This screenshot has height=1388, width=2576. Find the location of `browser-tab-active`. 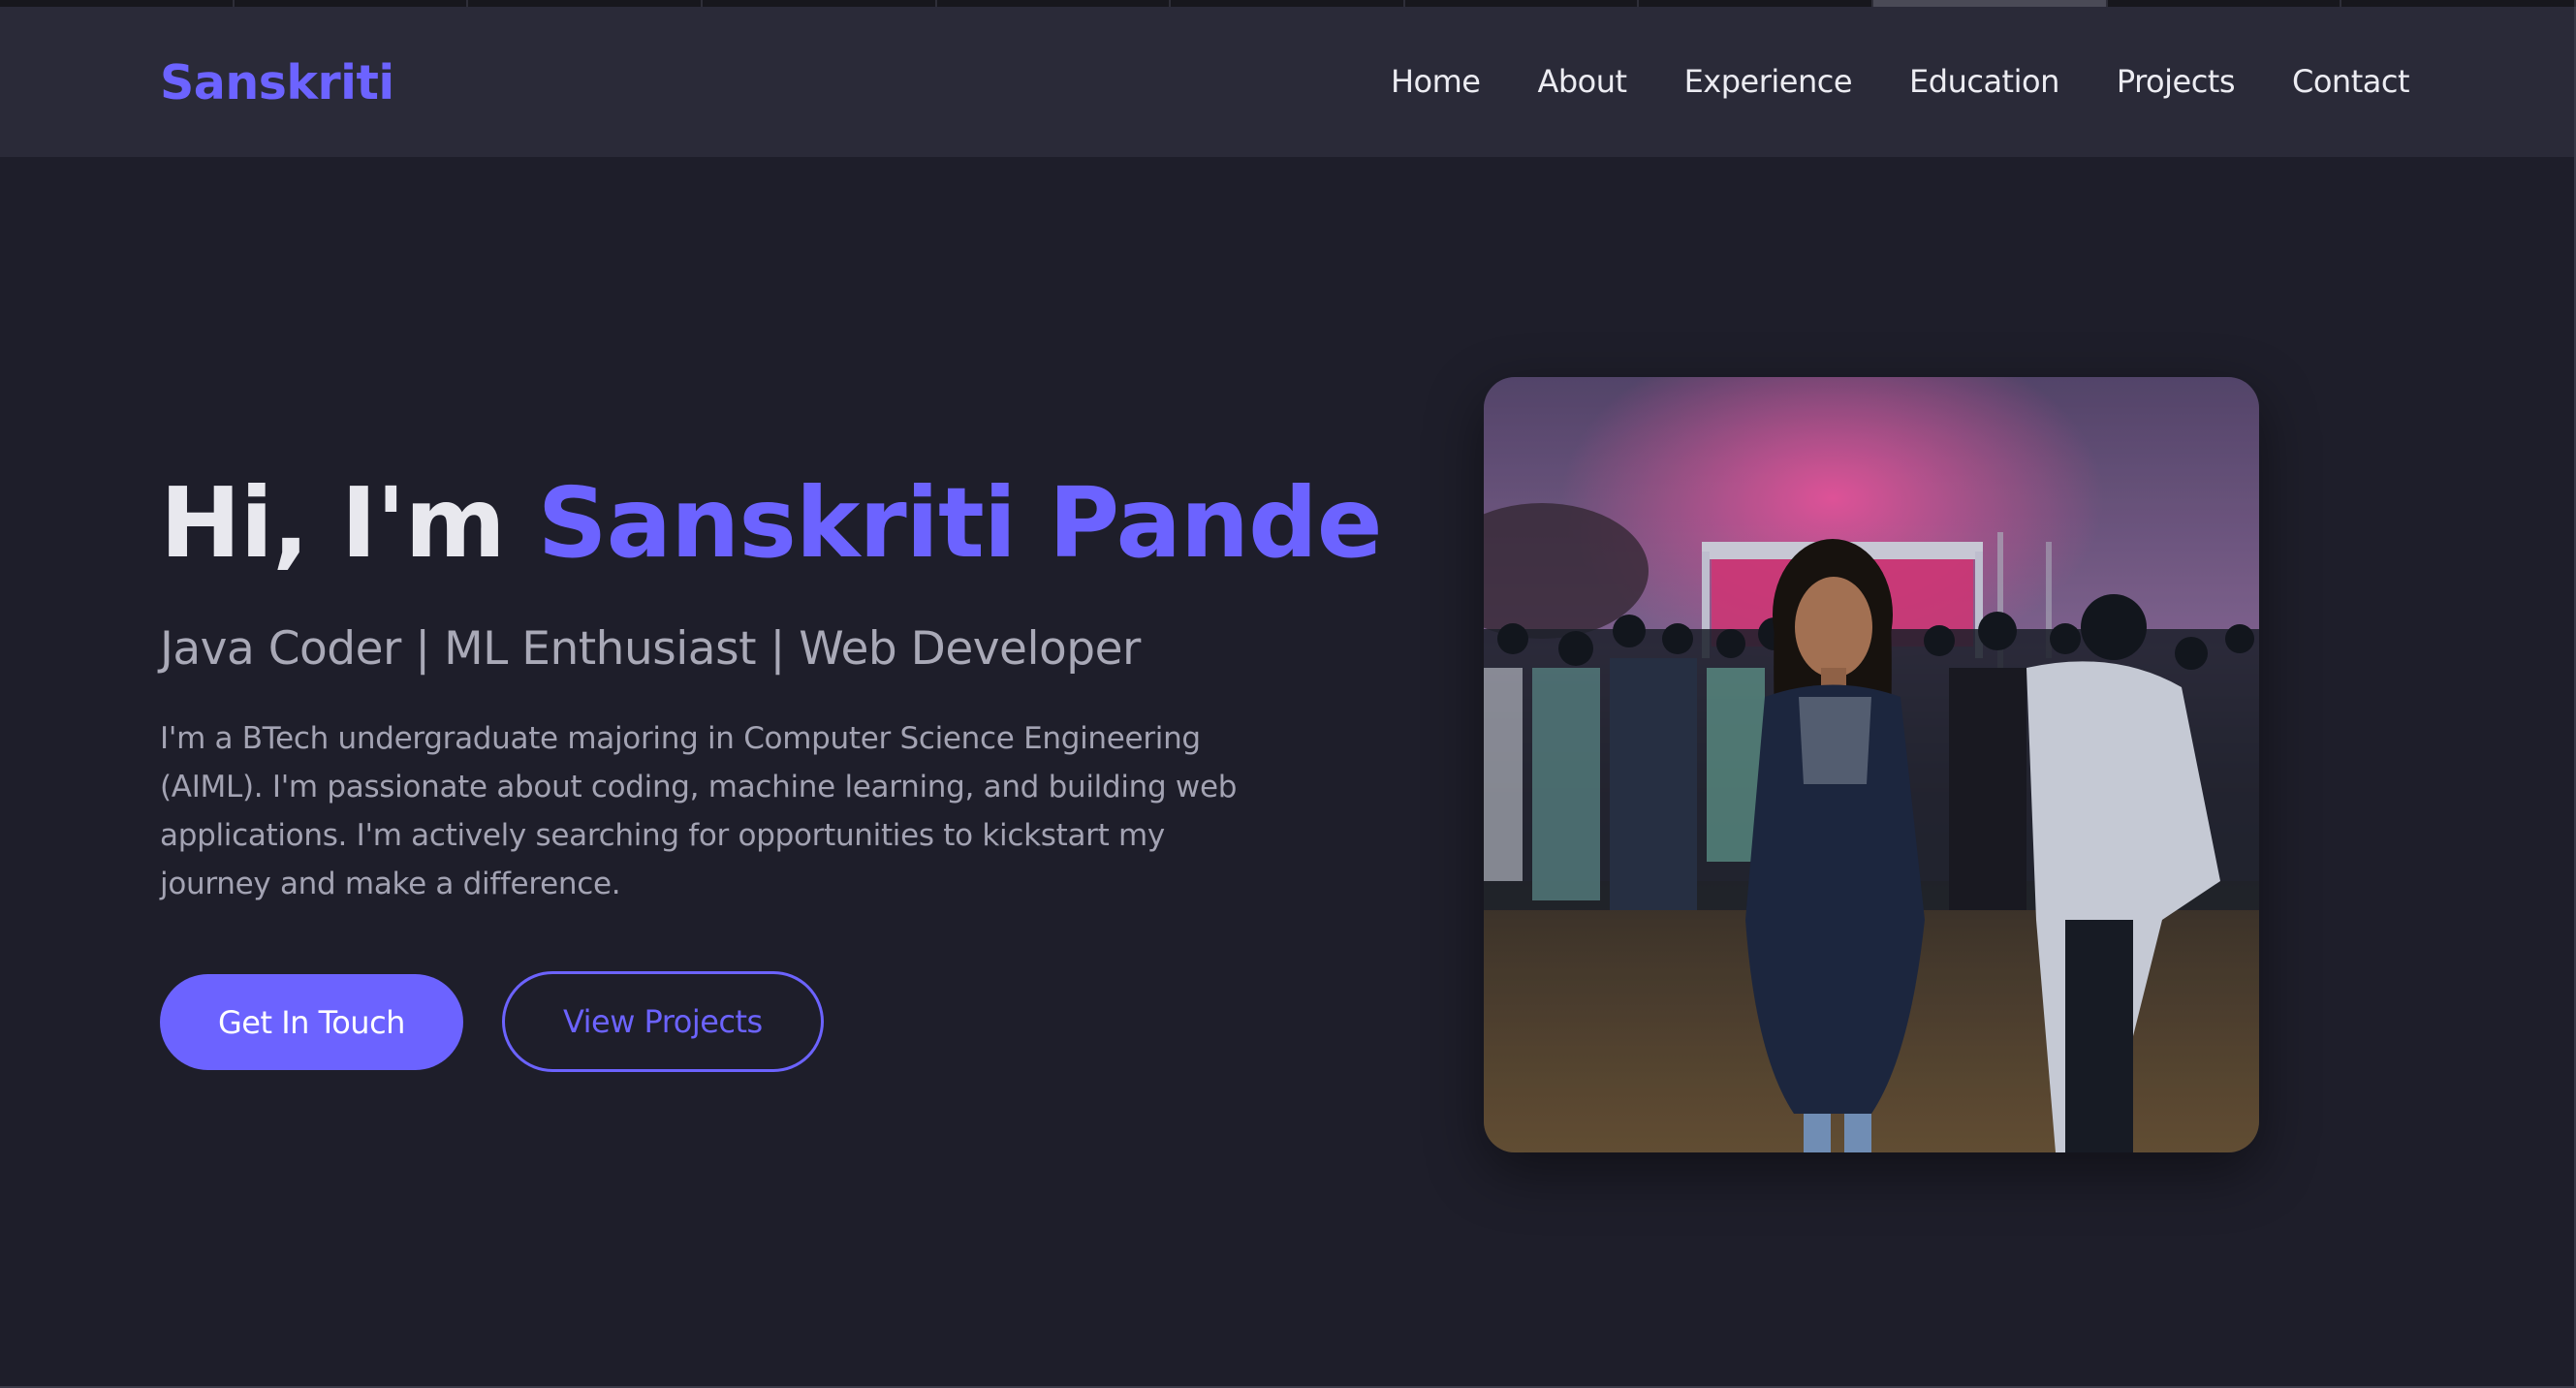

browser-tab-active is located at coordinates (1990, 3).